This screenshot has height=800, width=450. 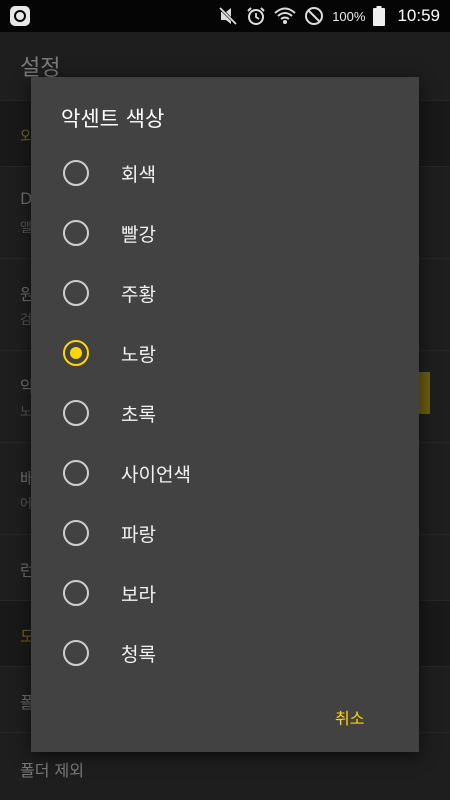 I want to click on wifi-icon, so click(x=285, y=15).